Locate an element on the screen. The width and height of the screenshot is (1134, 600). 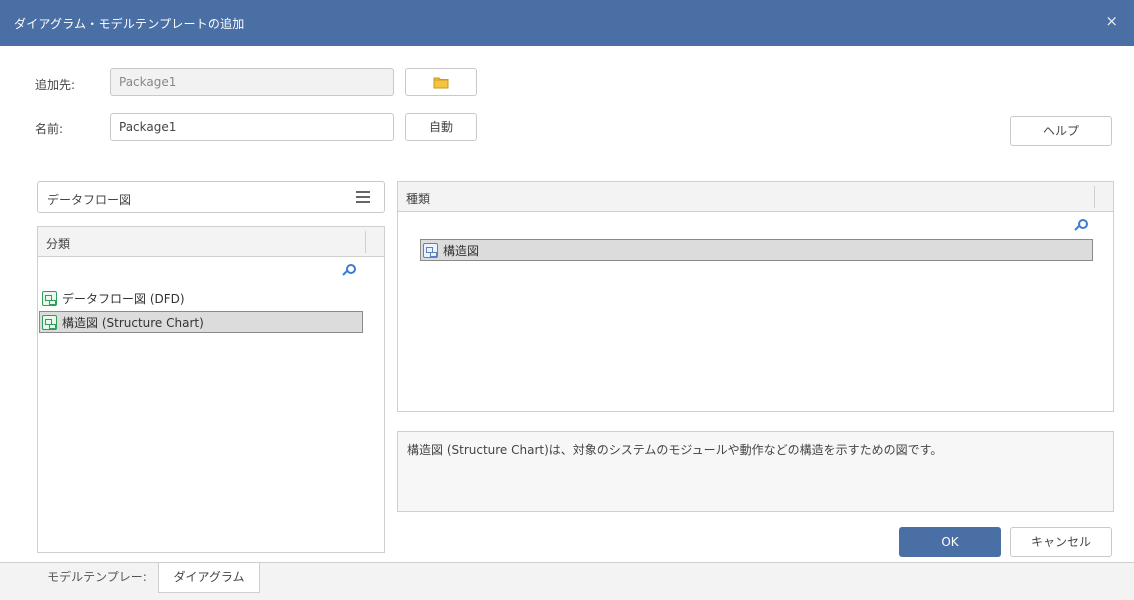
category-item-structure-chart: 構造図 (Structure Chart) is located at coordinates (201, 322).